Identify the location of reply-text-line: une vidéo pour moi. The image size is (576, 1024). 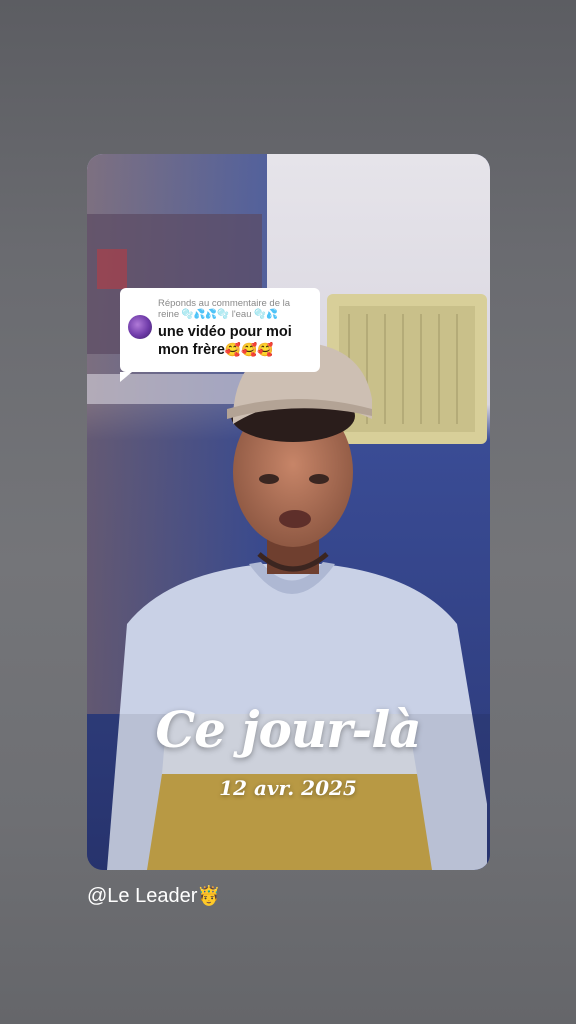
(225, 332).